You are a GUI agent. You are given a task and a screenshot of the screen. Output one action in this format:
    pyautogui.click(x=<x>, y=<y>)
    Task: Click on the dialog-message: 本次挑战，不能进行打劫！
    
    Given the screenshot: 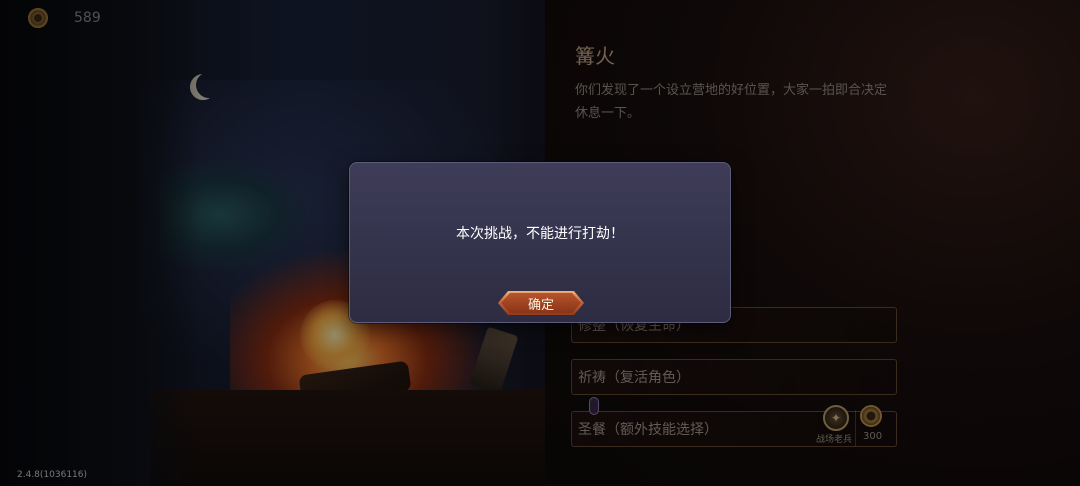 What is the action you would take?
    pyautogui.click(x=540, y=234)
    